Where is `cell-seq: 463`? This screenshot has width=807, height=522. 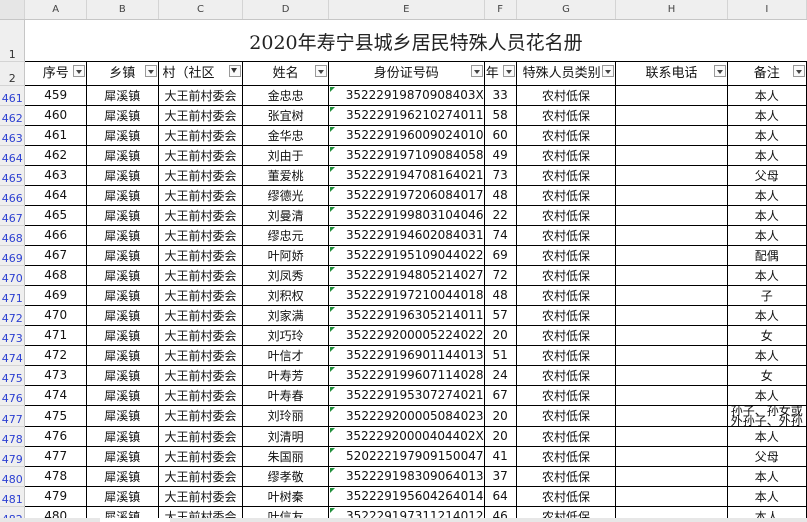 cell-seq: 463 is located at coordinates (55, 175).